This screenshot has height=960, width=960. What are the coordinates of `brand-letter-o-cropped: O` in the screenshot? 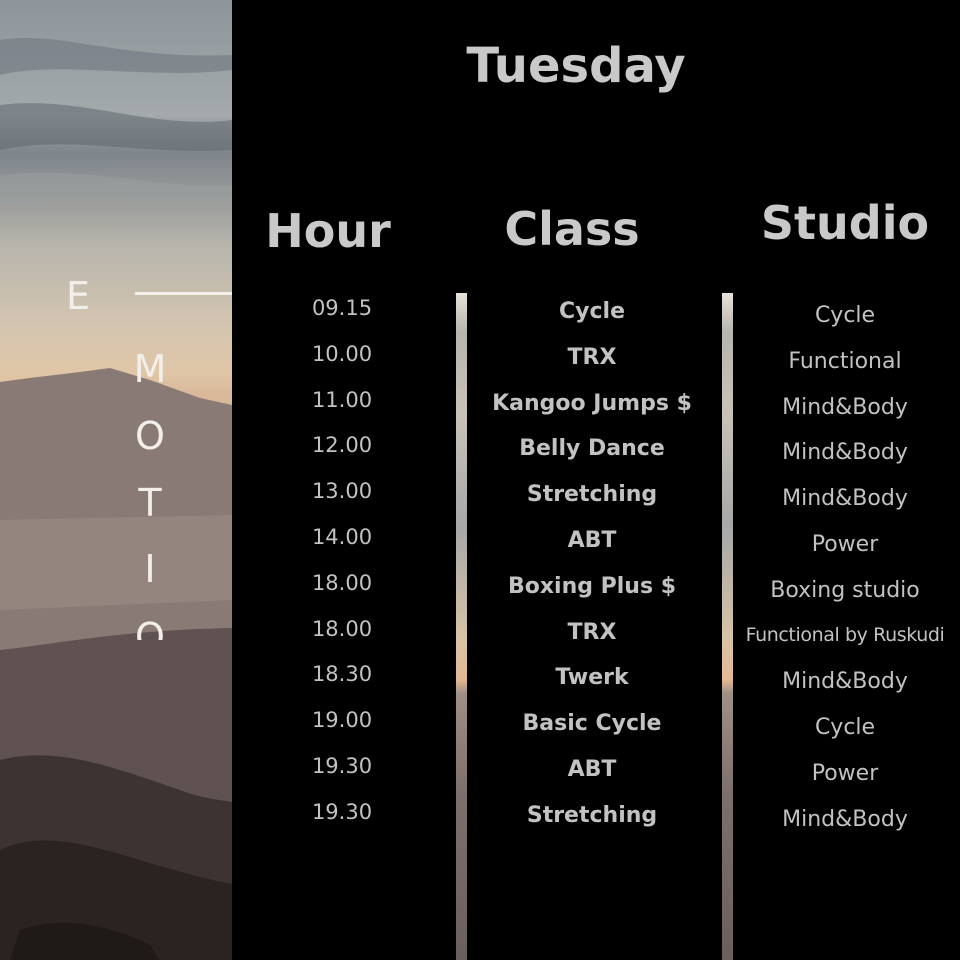 It's located at (150, 629).